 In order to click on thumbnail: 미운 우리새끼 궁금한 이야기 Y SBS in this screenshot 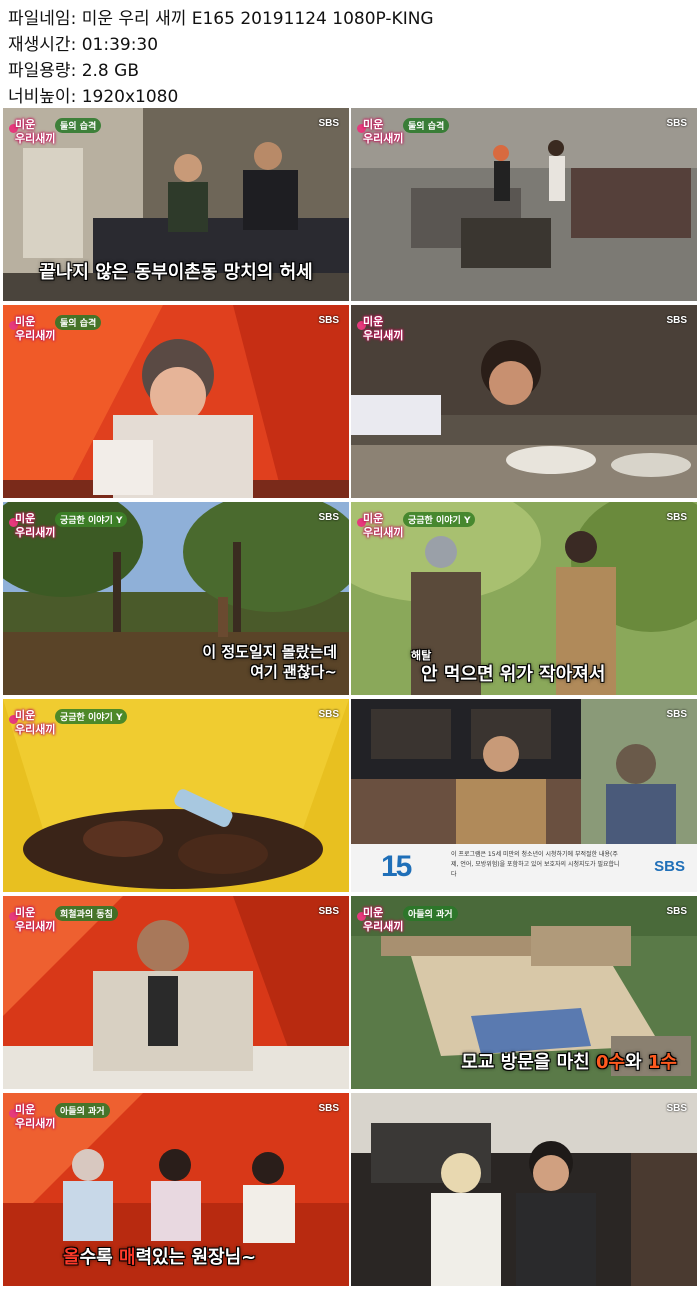, I will do `click(176, 795)`.